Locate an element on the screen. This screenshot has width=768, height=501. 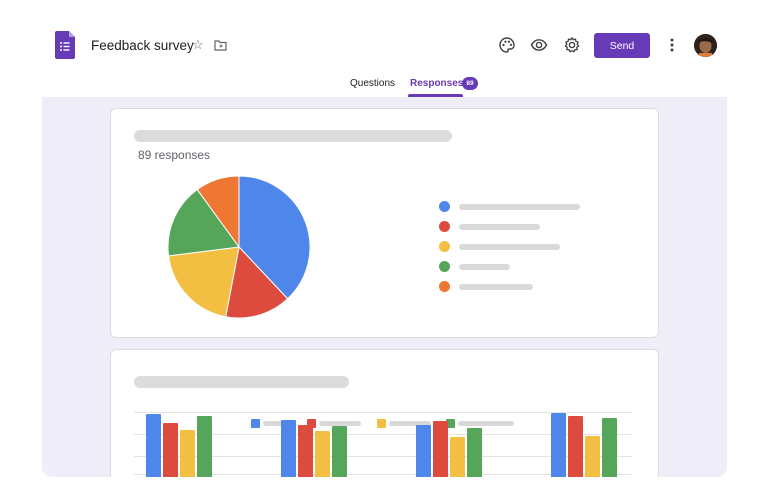
avatar is located at coordinates (705, 45).